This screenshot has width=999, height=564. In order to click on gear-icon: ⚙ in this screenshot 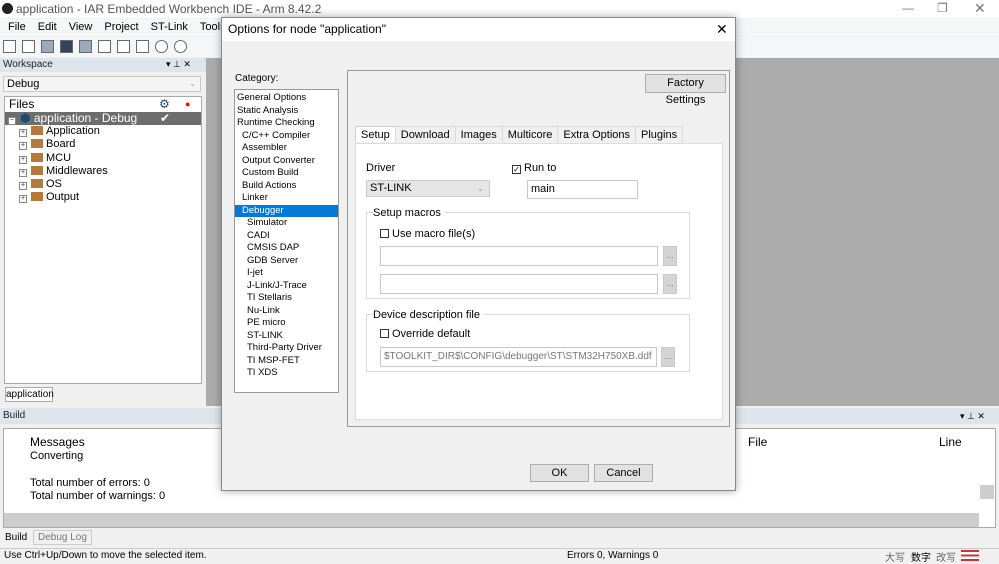, I will do `click(164, 104)`.